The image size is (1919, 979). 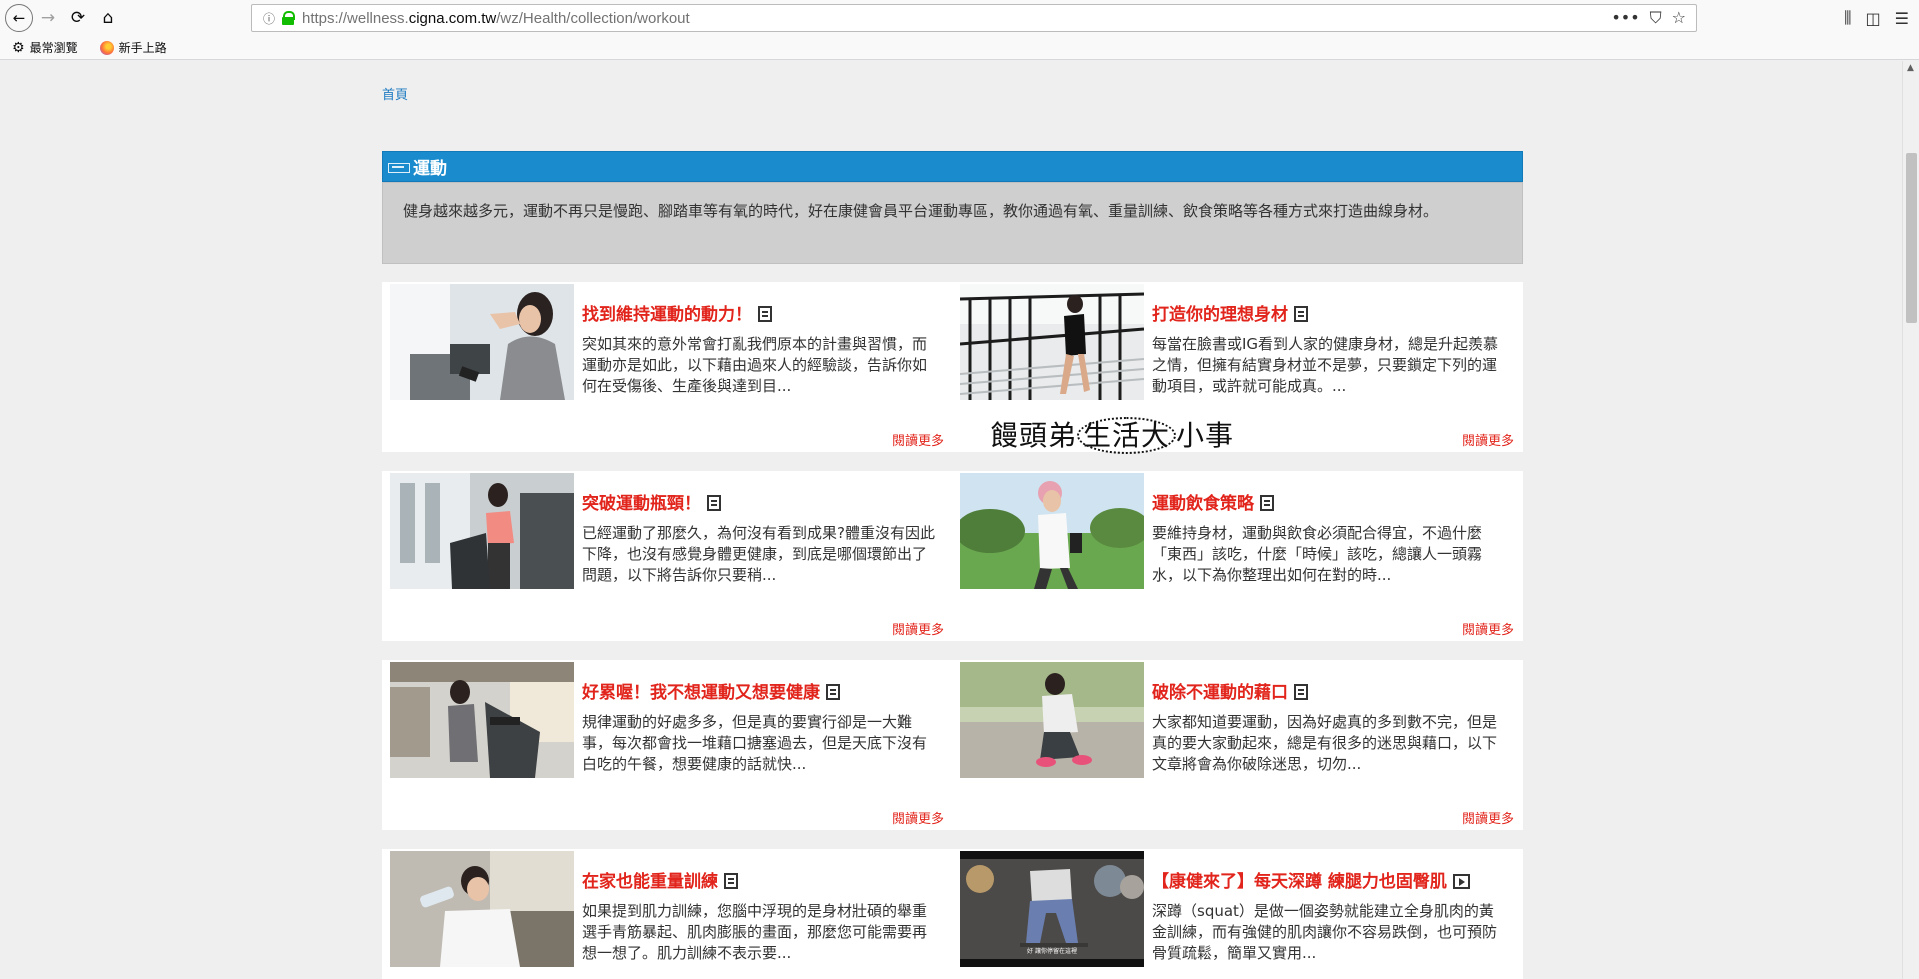 I want to click on page-actions-icon: •••, so click(x=1625, y=18).